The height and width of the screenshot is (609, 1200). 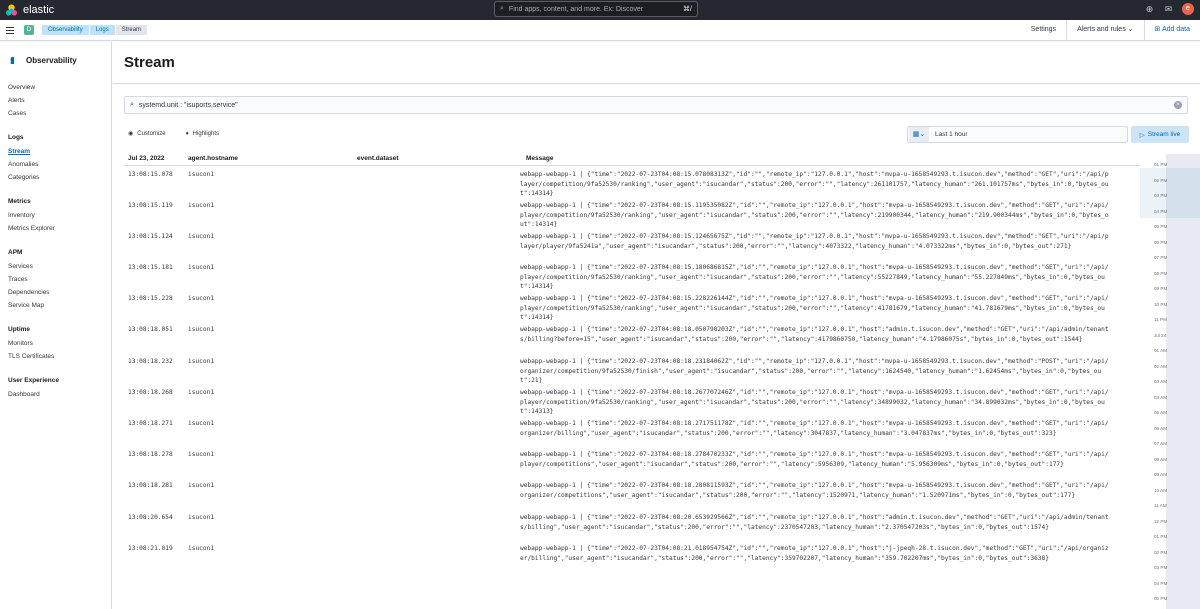 What do you see at coordinates (1170, 193) in the screenshot?
I see `minimap-viewport` at bounding box center [1170, 193].